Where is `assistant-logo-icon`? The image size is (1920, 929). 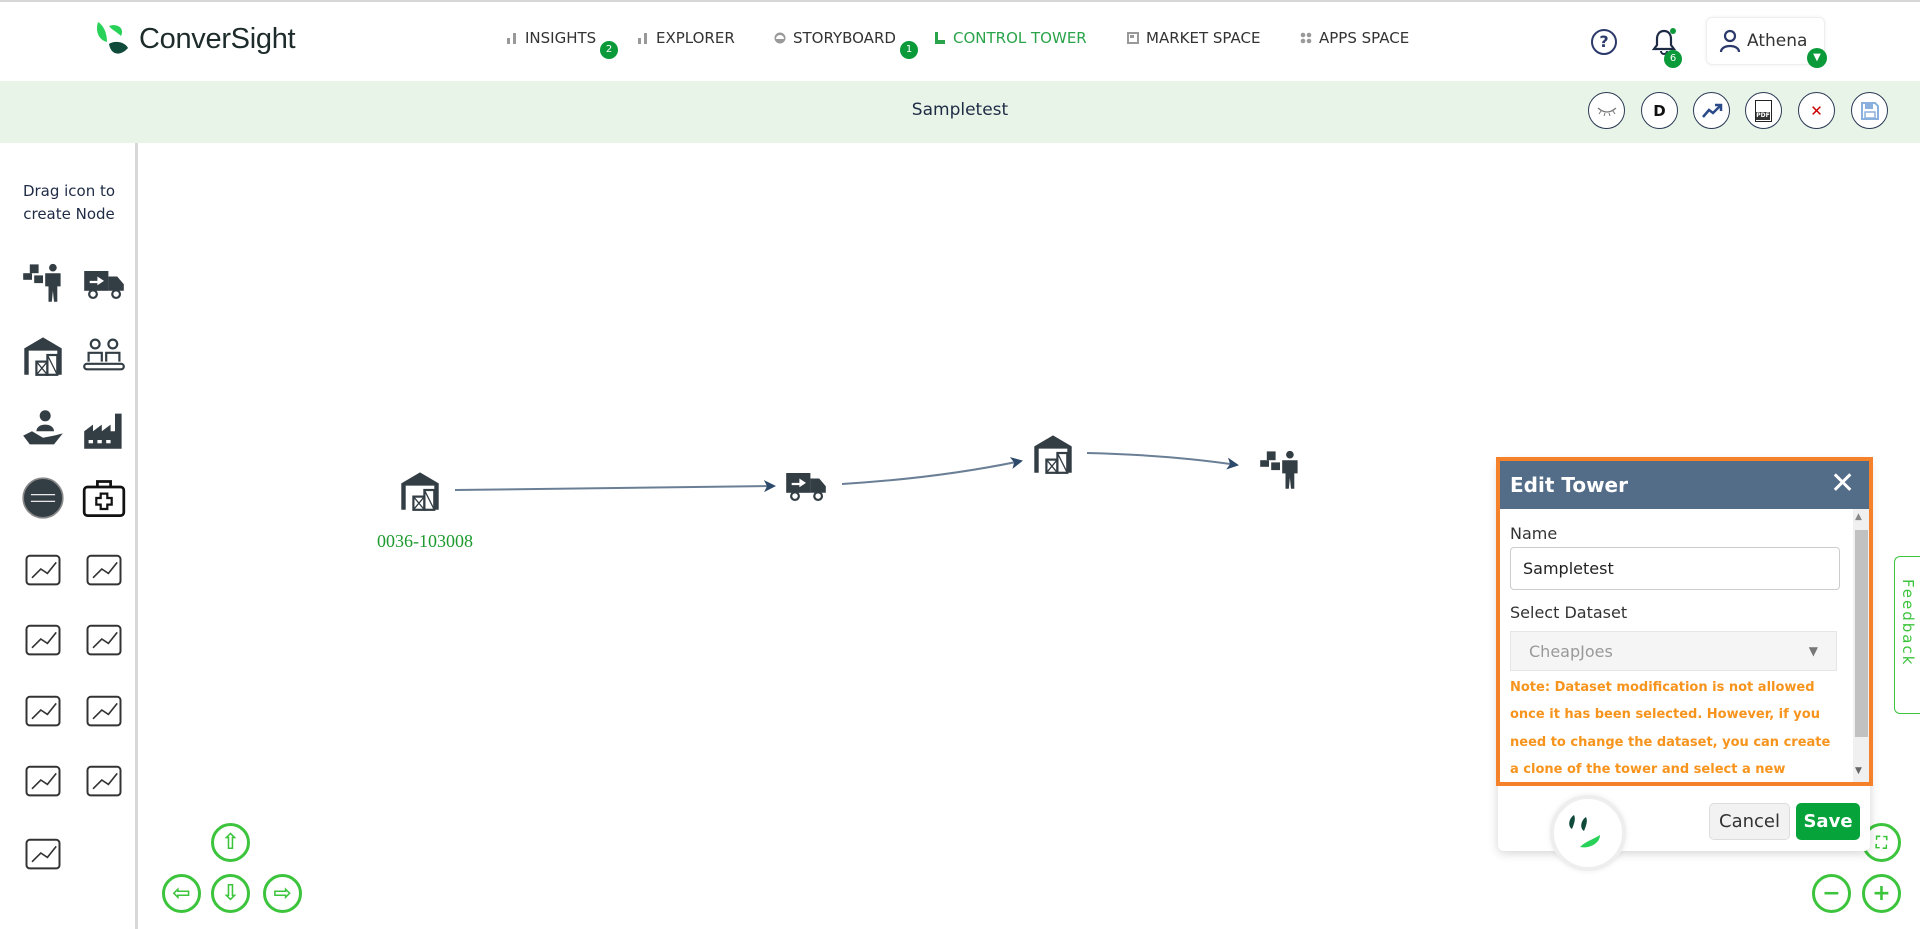 assistant-logo-icon is located at coordinates (1584, 831).